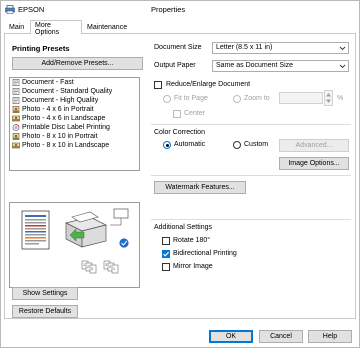  Describe the element at coordinates (178, 47) in the screenshot. I see `document-size-label: Document Size` at that location.